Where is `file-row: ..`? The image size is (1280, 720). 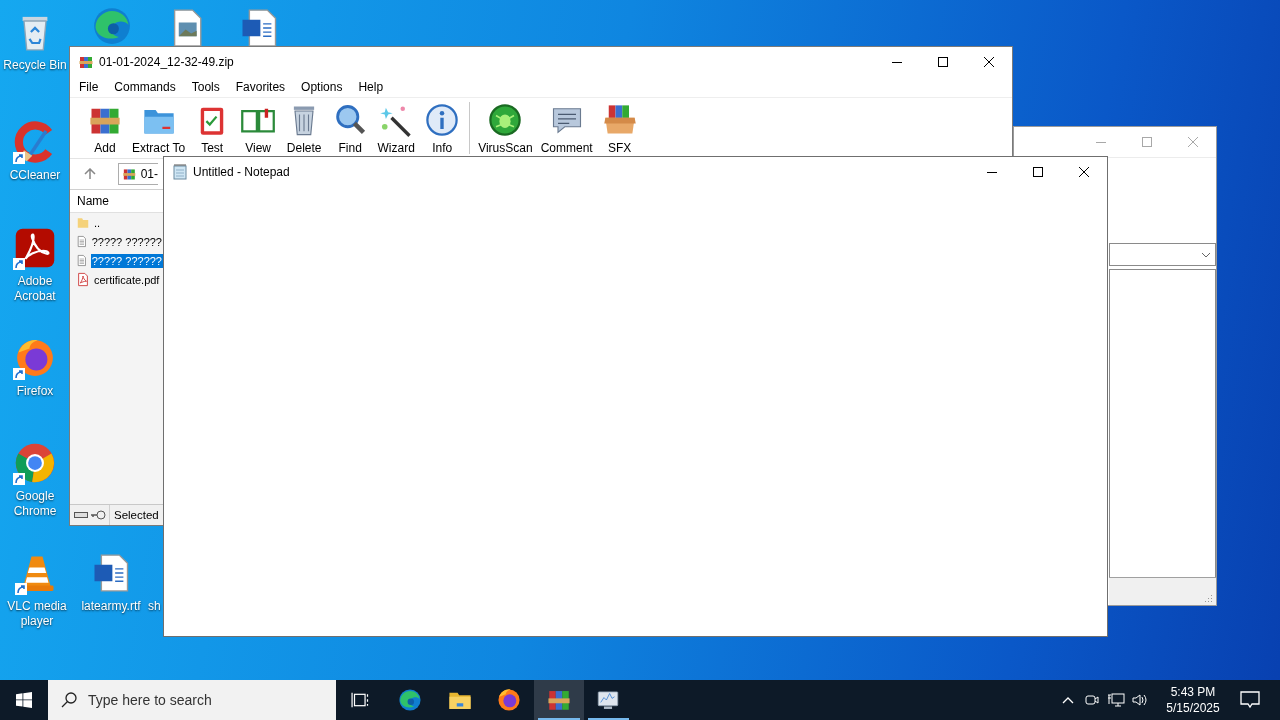 file-row: .. is located at coordinates (116, 222).